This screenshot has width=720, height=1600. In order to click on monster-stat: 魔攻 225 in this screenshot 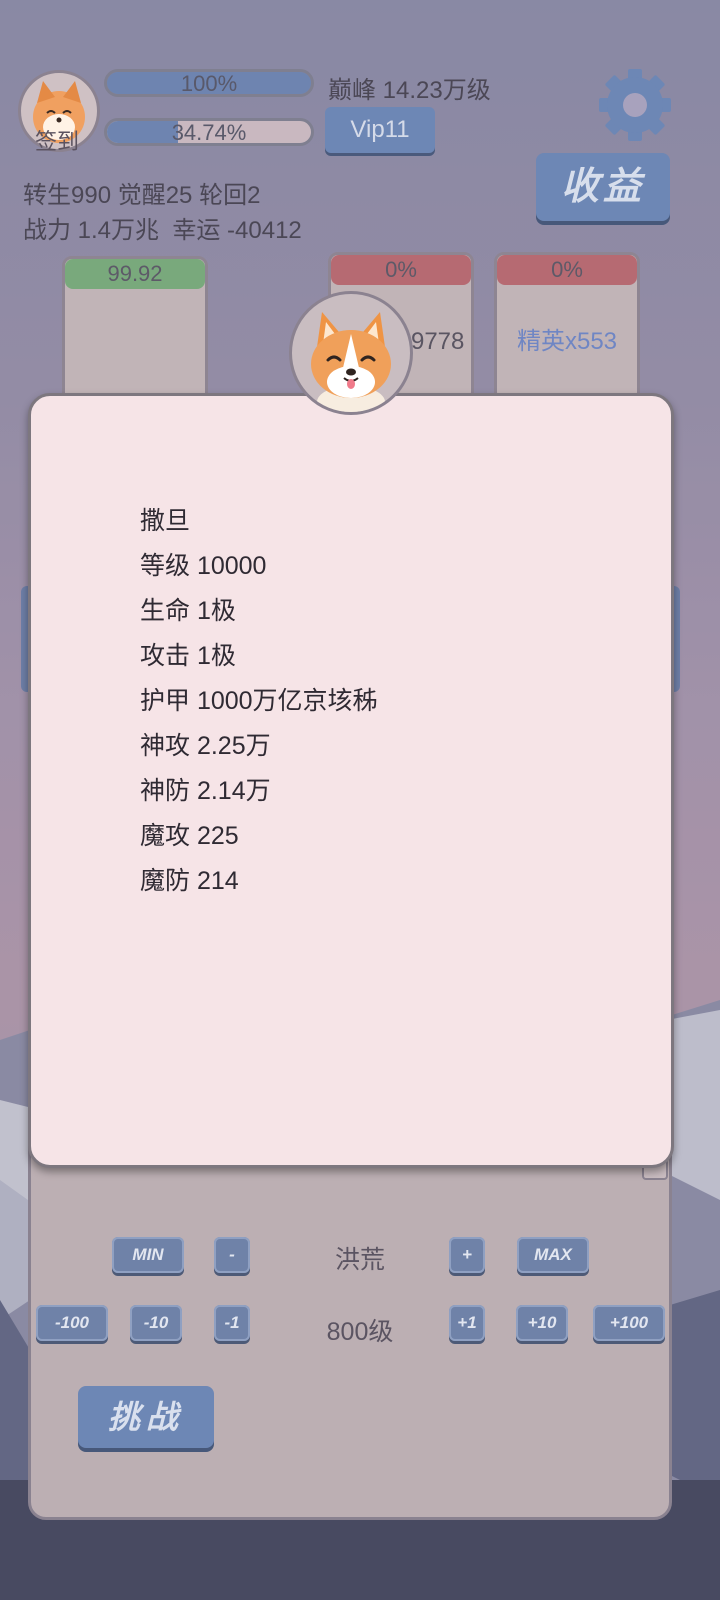, I will do `click(189, 836)`.